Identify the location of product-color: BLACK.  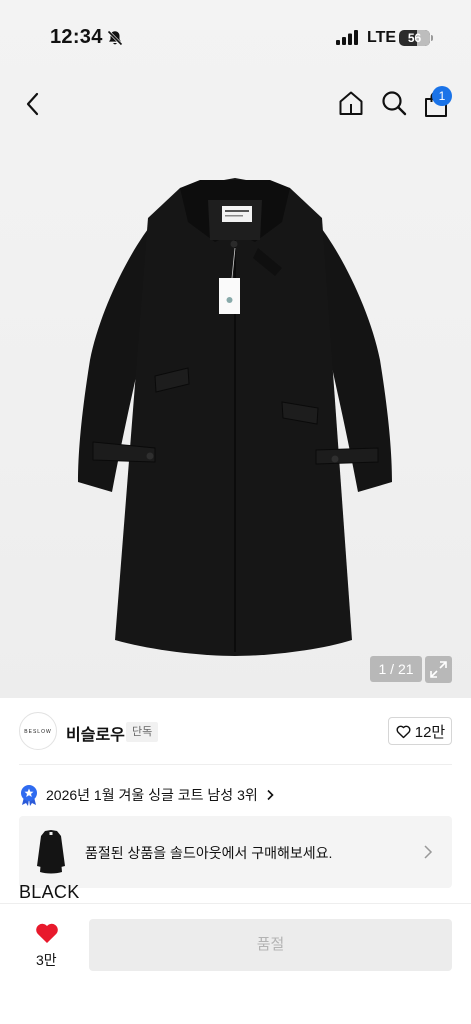
(49, 892).